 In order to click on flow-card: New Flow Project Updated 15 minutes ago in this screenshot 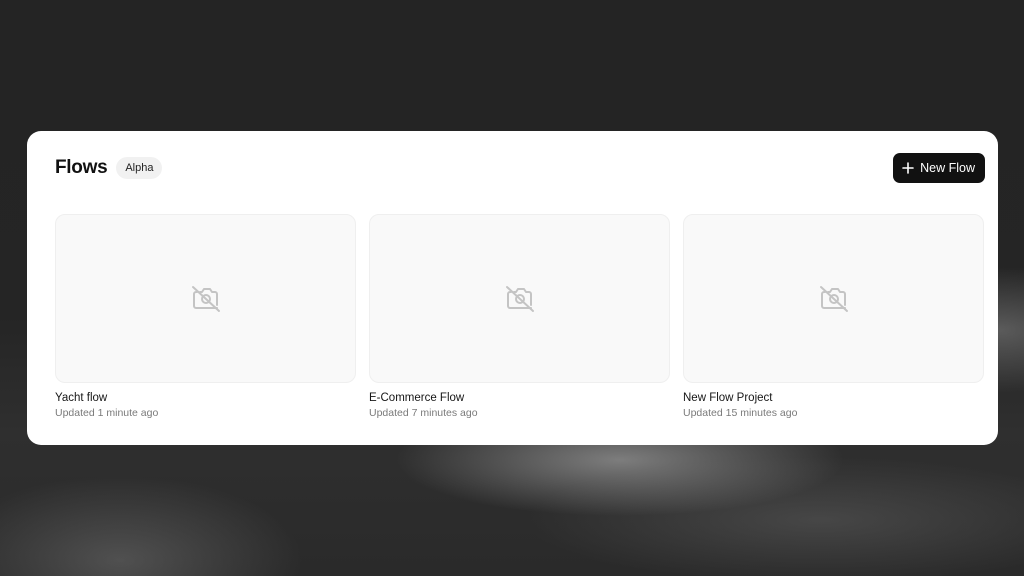, I will do `click(833, 316)`.